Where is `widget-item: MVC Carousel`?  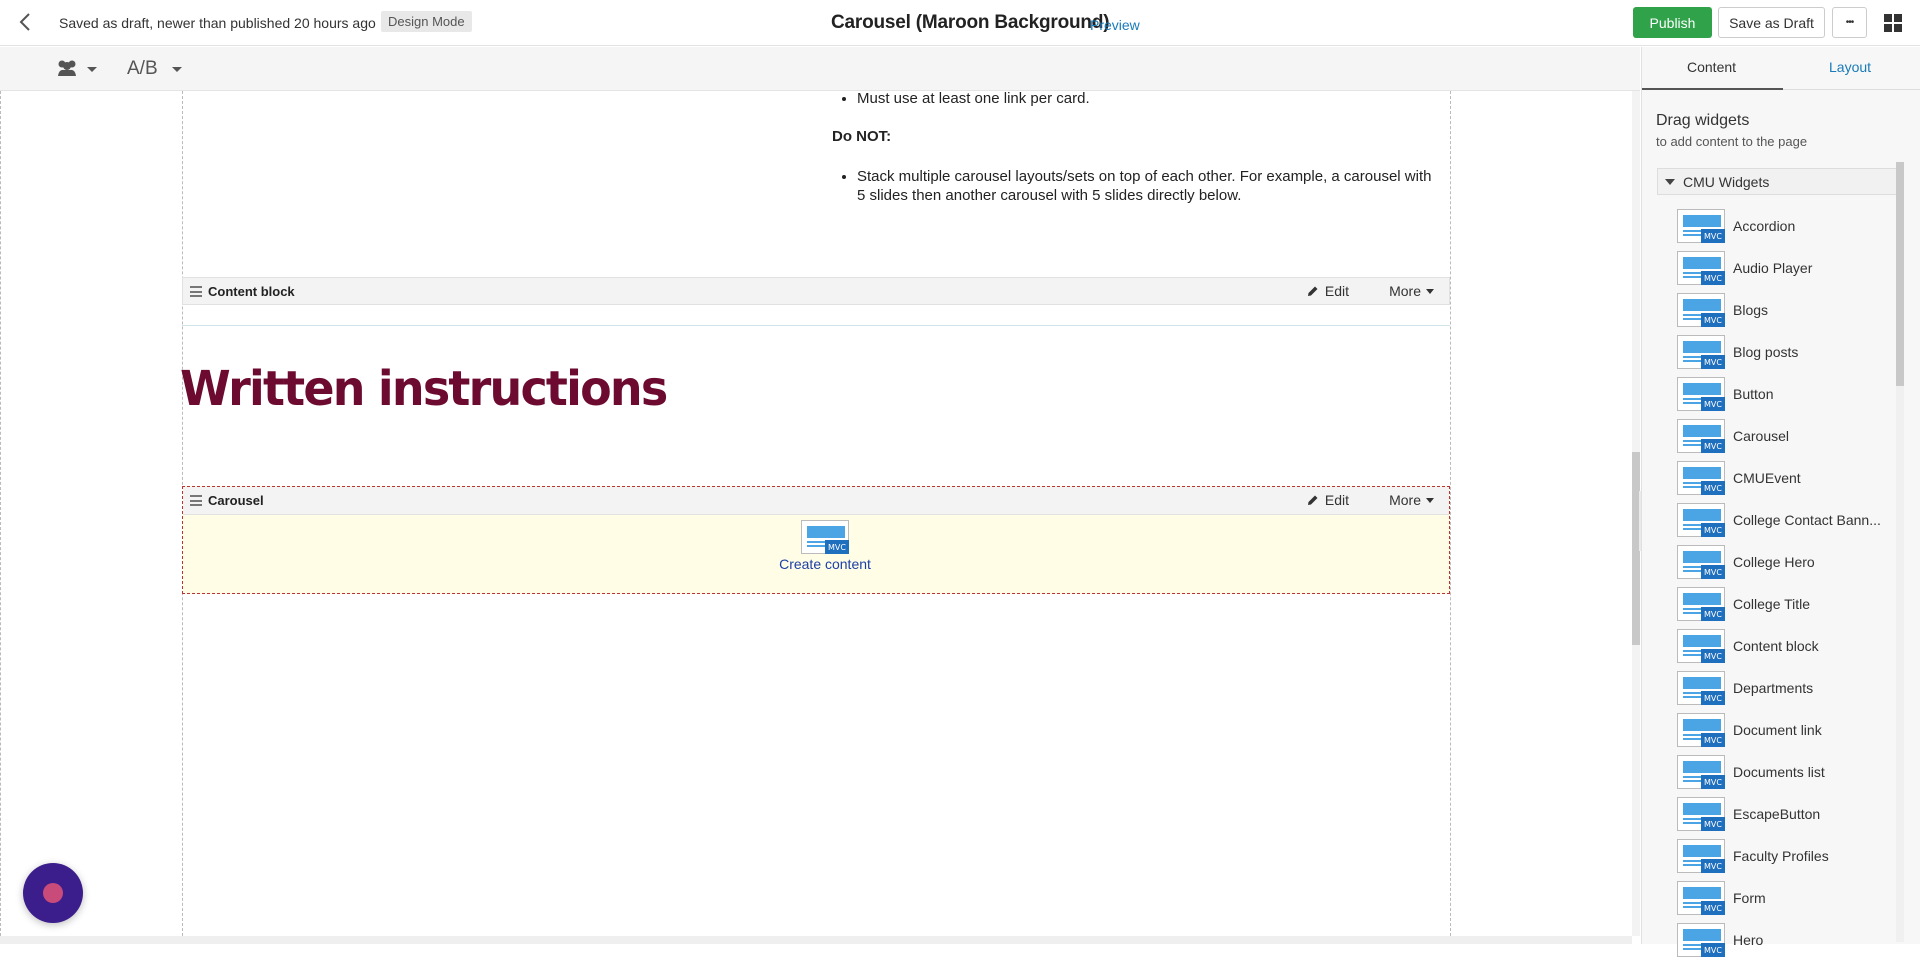
widget-item: MVC Carousel is located at coordinates (1780, 436).